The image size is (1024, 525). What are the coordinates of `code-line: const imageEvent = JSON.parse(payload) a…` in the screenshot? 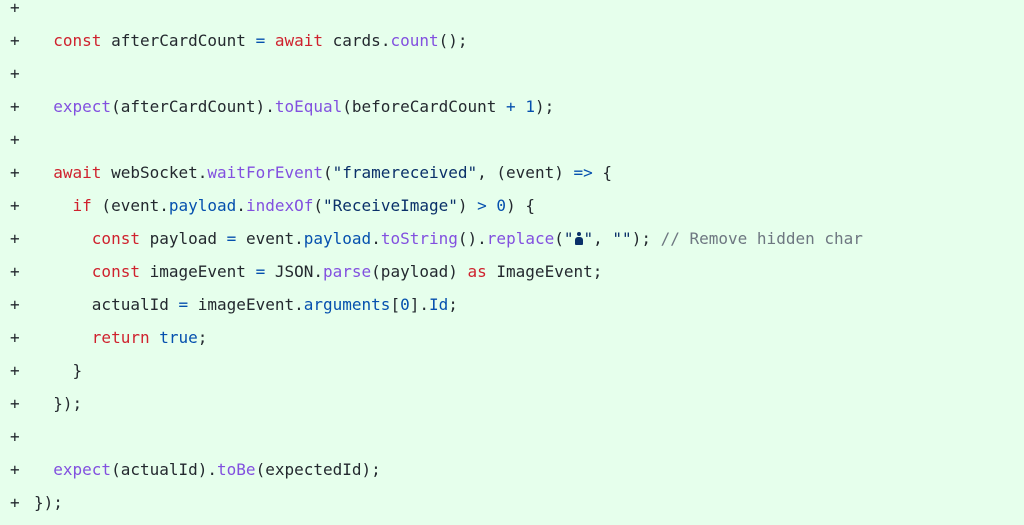 It's located at (318, 272).